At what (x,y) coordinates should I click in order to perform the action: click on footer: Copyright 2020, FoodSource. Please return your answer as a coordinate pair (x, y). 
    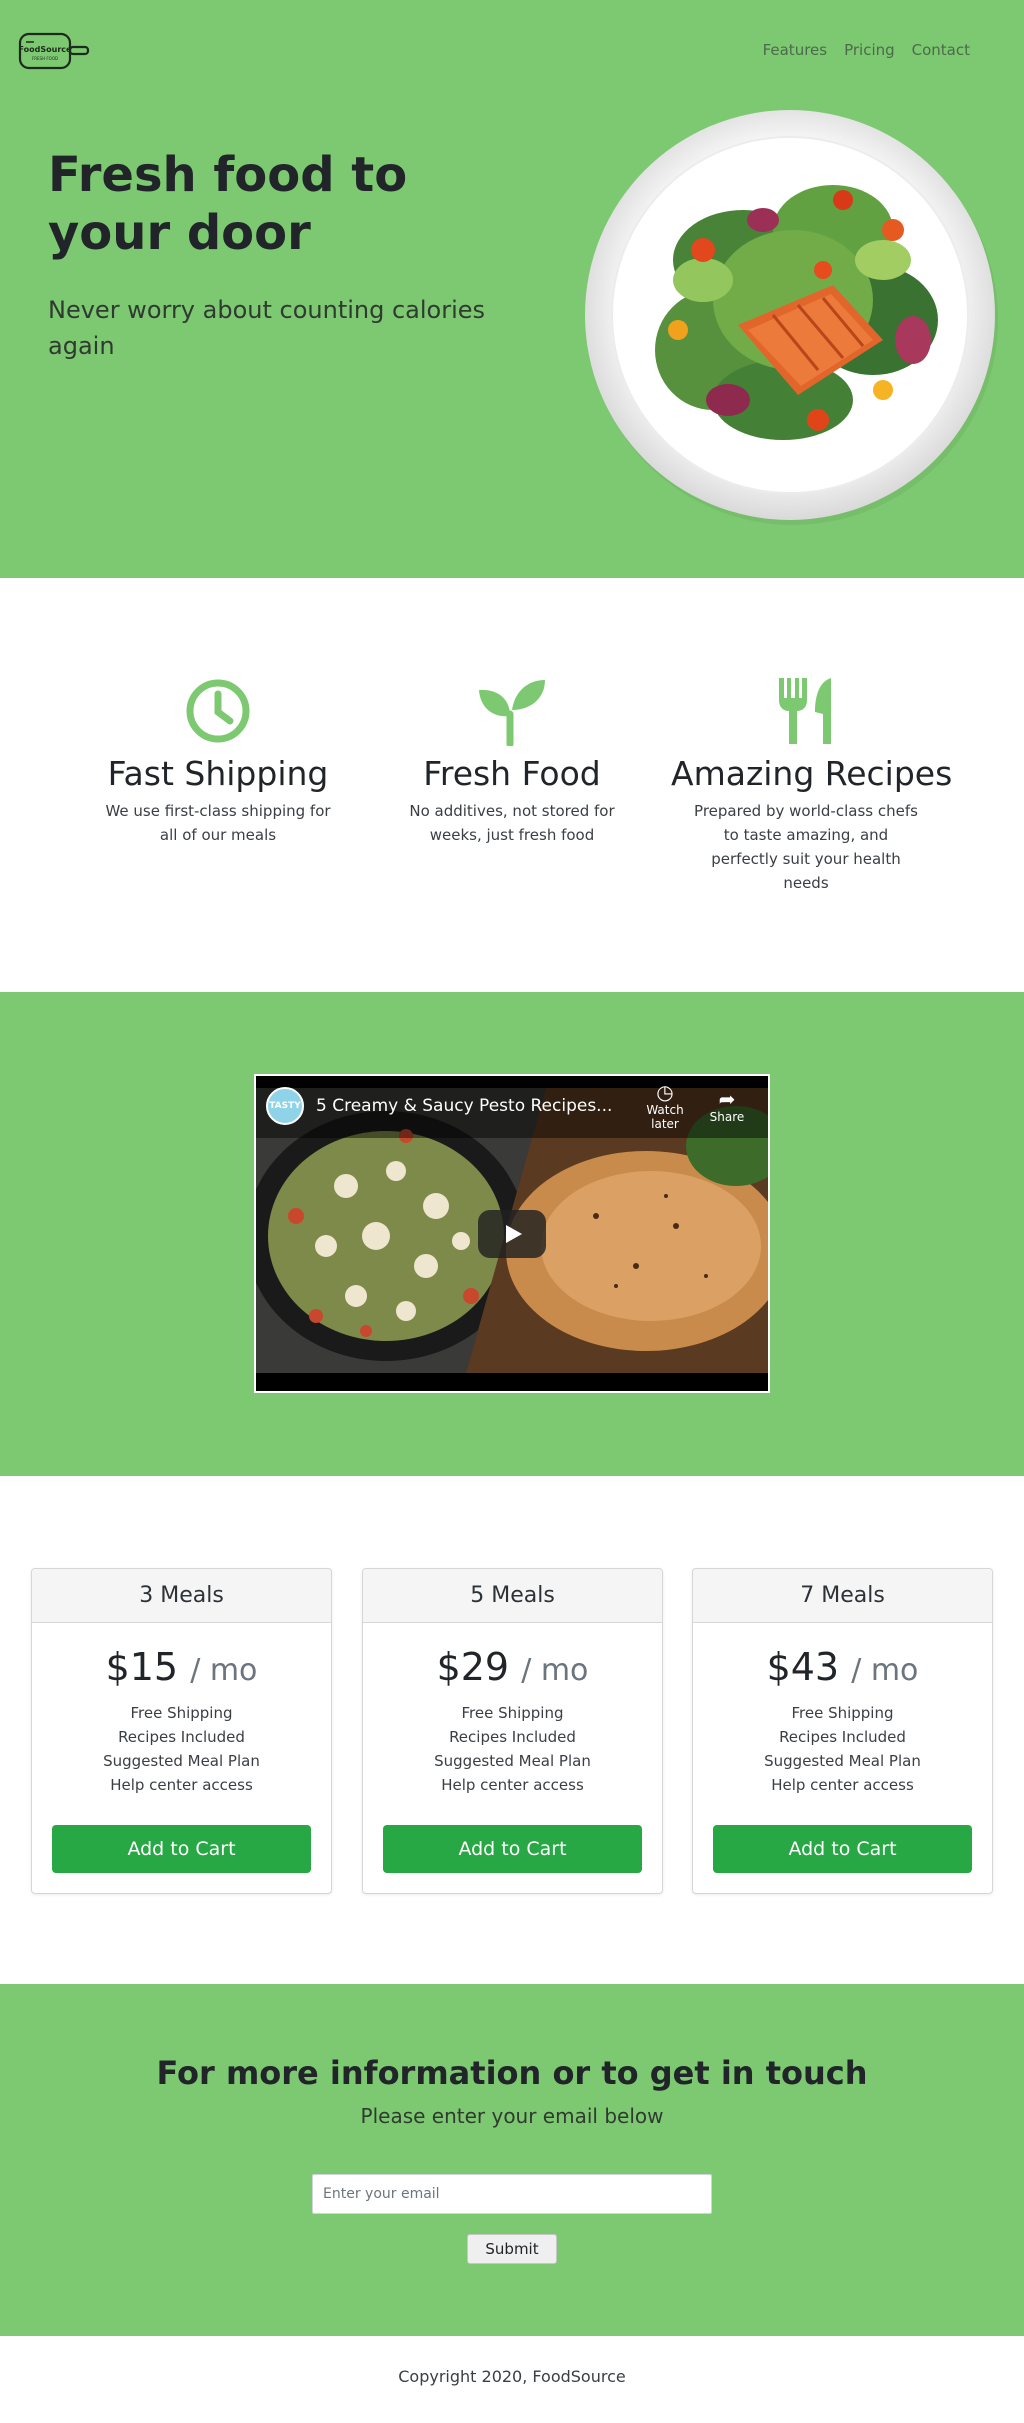
    Looking at the image, I should click on (512, 2379).